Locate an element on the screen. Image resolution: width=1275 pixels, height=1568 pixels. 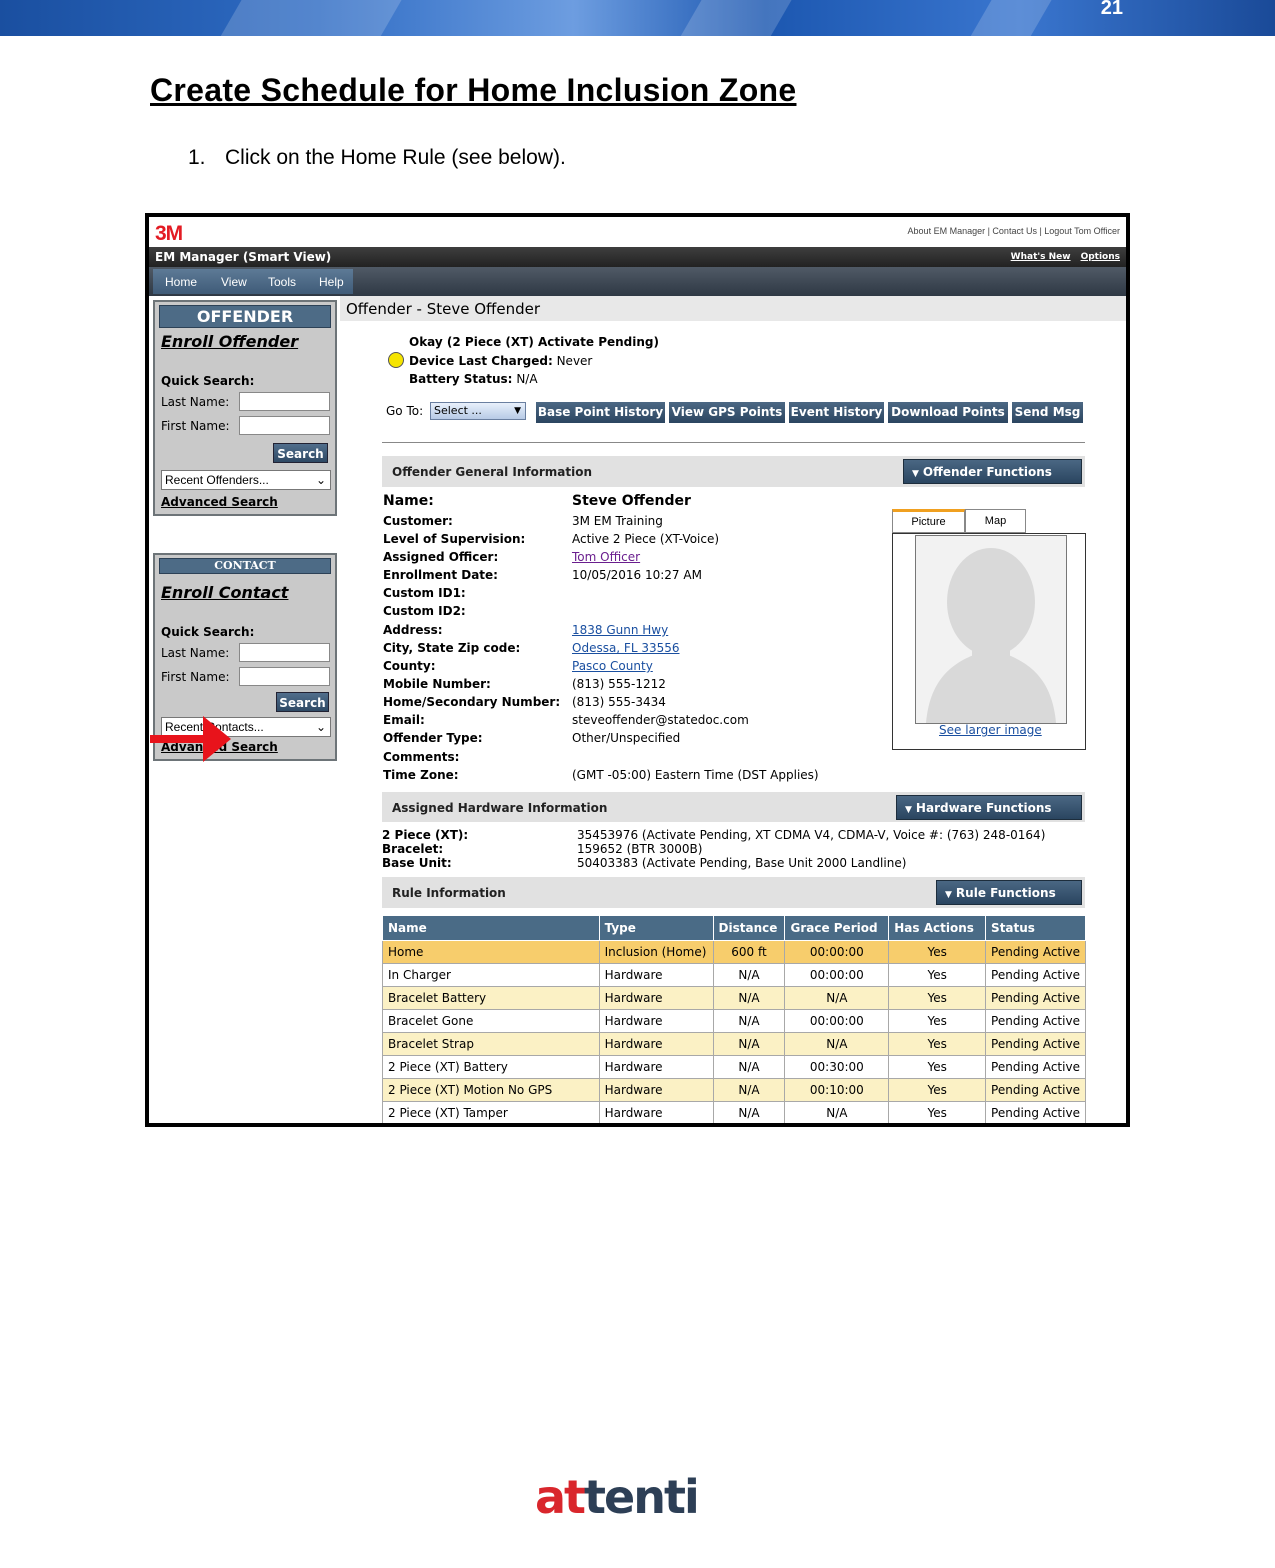
goto-select: Select ... ▼ is located at coordinates (478, 411).